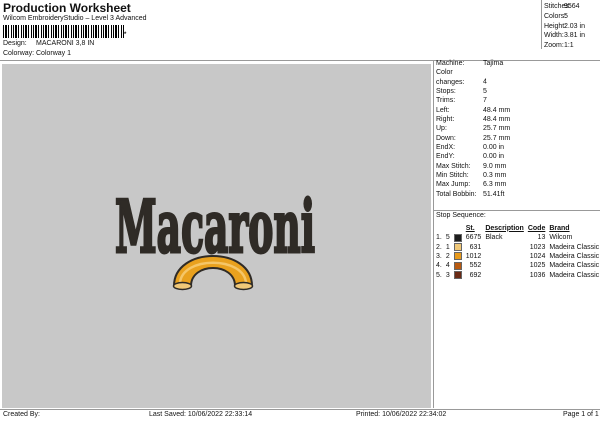 This screenshot has width=600, height=424. What do you see at coordinates (473, 138) in the screenshot?
I see `info-down: Down: 25.7 mm` at bounding box center [473, 138].